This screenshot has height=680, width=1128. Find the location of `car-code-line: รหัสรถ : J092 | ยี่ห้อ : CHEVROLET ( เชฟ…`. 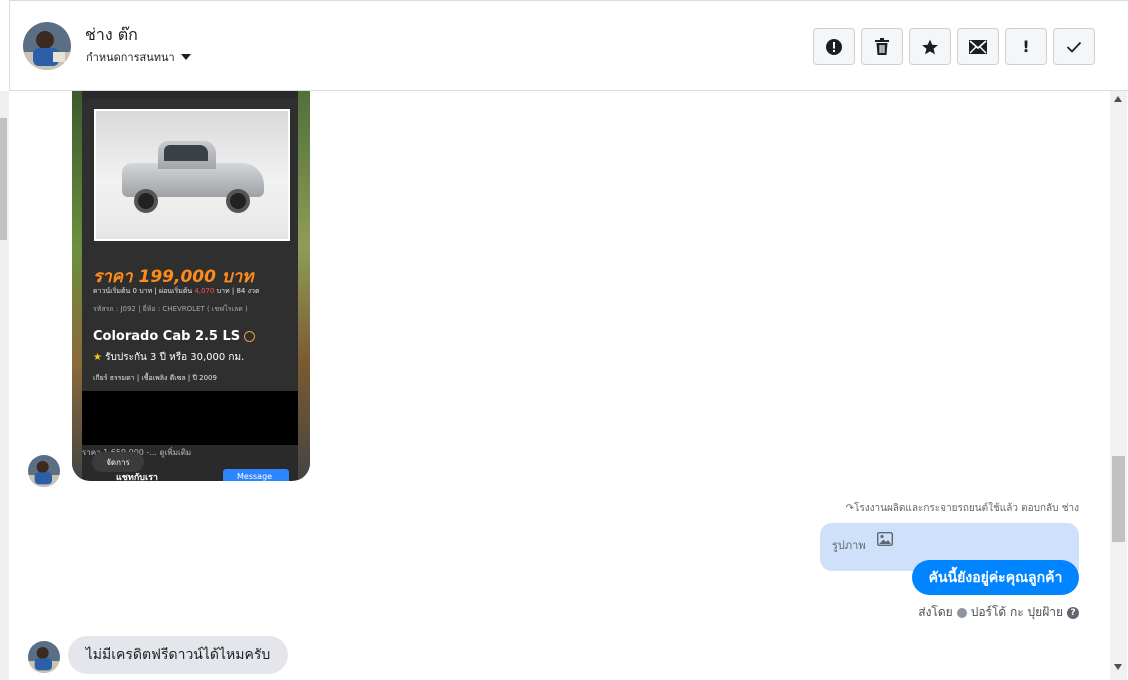

car-code-line: รหัสรถ : J092 | ยี่ห้อ : CHEVROLET ( เชฟ… is located at coordinates (170, 309).